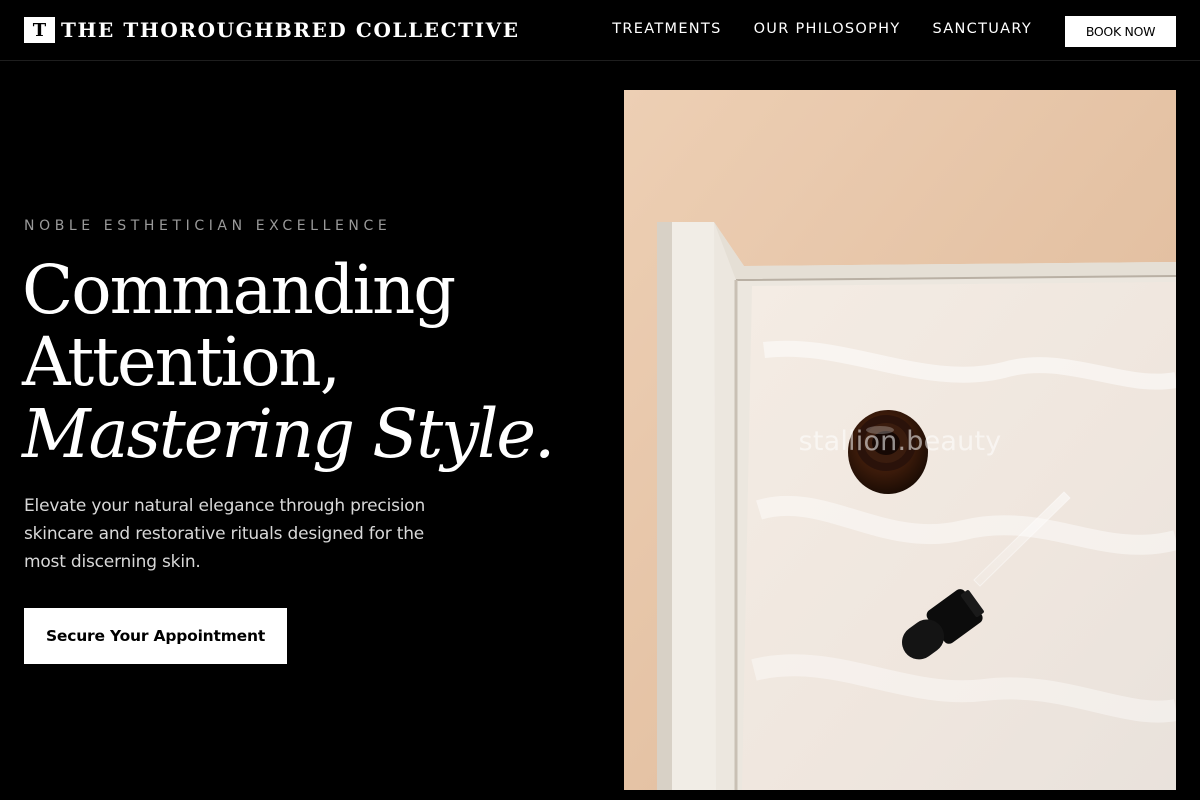  Describe the element at coordinates (666, 29) in the screenshot. I see `nav-item-treatments: TREATMENTS` at that location.